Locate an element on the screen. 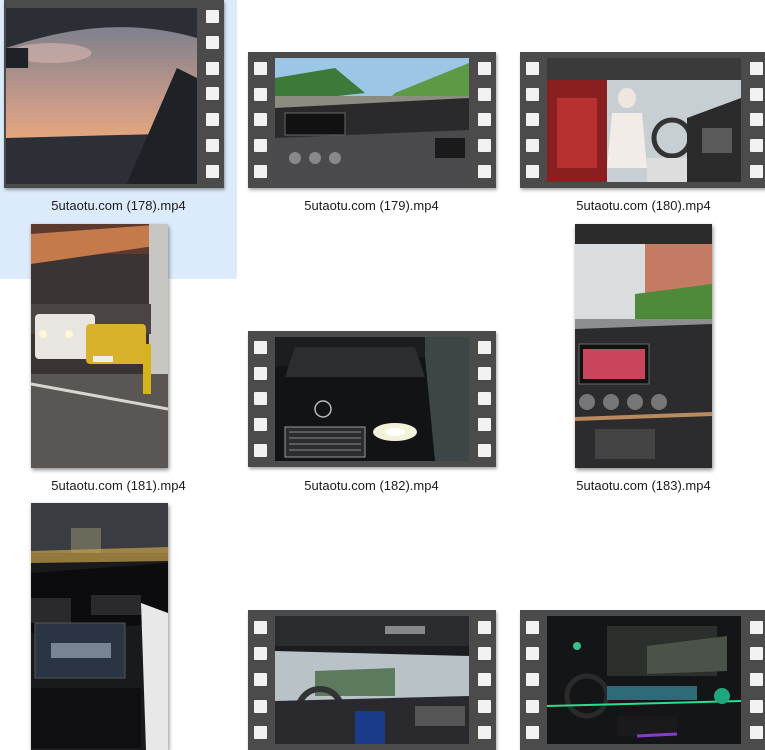  driver-red-interior-icon is located at coordinates (644, 120).